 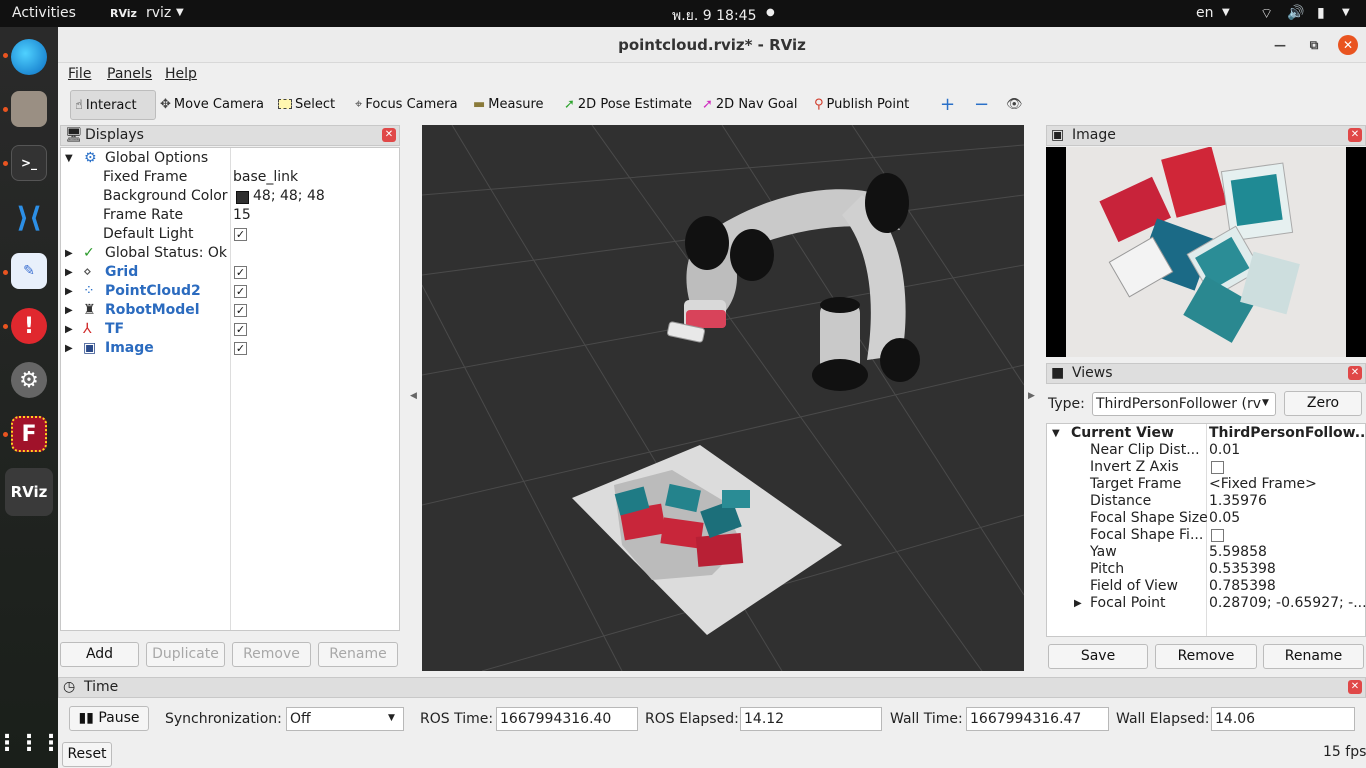 What do you see at coordinates (113, 105) in the screenshot?
I see `interact-tool: ☝ Interact` at bounding box center [113, 105].